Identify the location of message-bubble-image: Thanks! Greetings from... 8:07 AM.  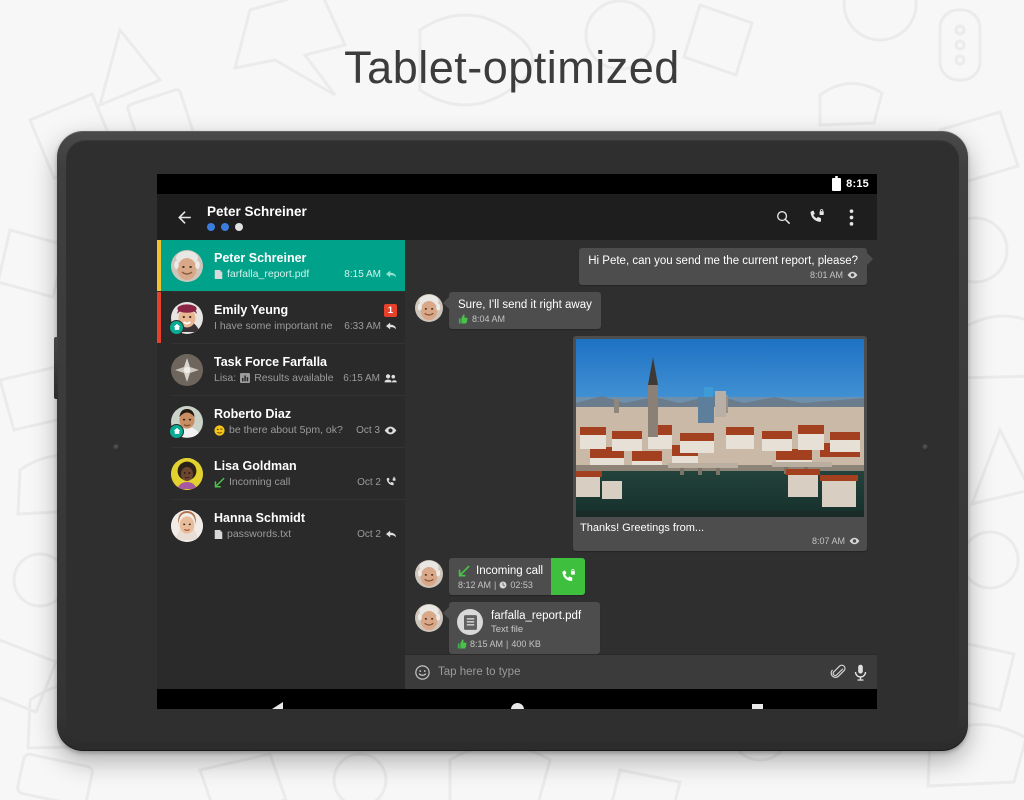
(720, 443).